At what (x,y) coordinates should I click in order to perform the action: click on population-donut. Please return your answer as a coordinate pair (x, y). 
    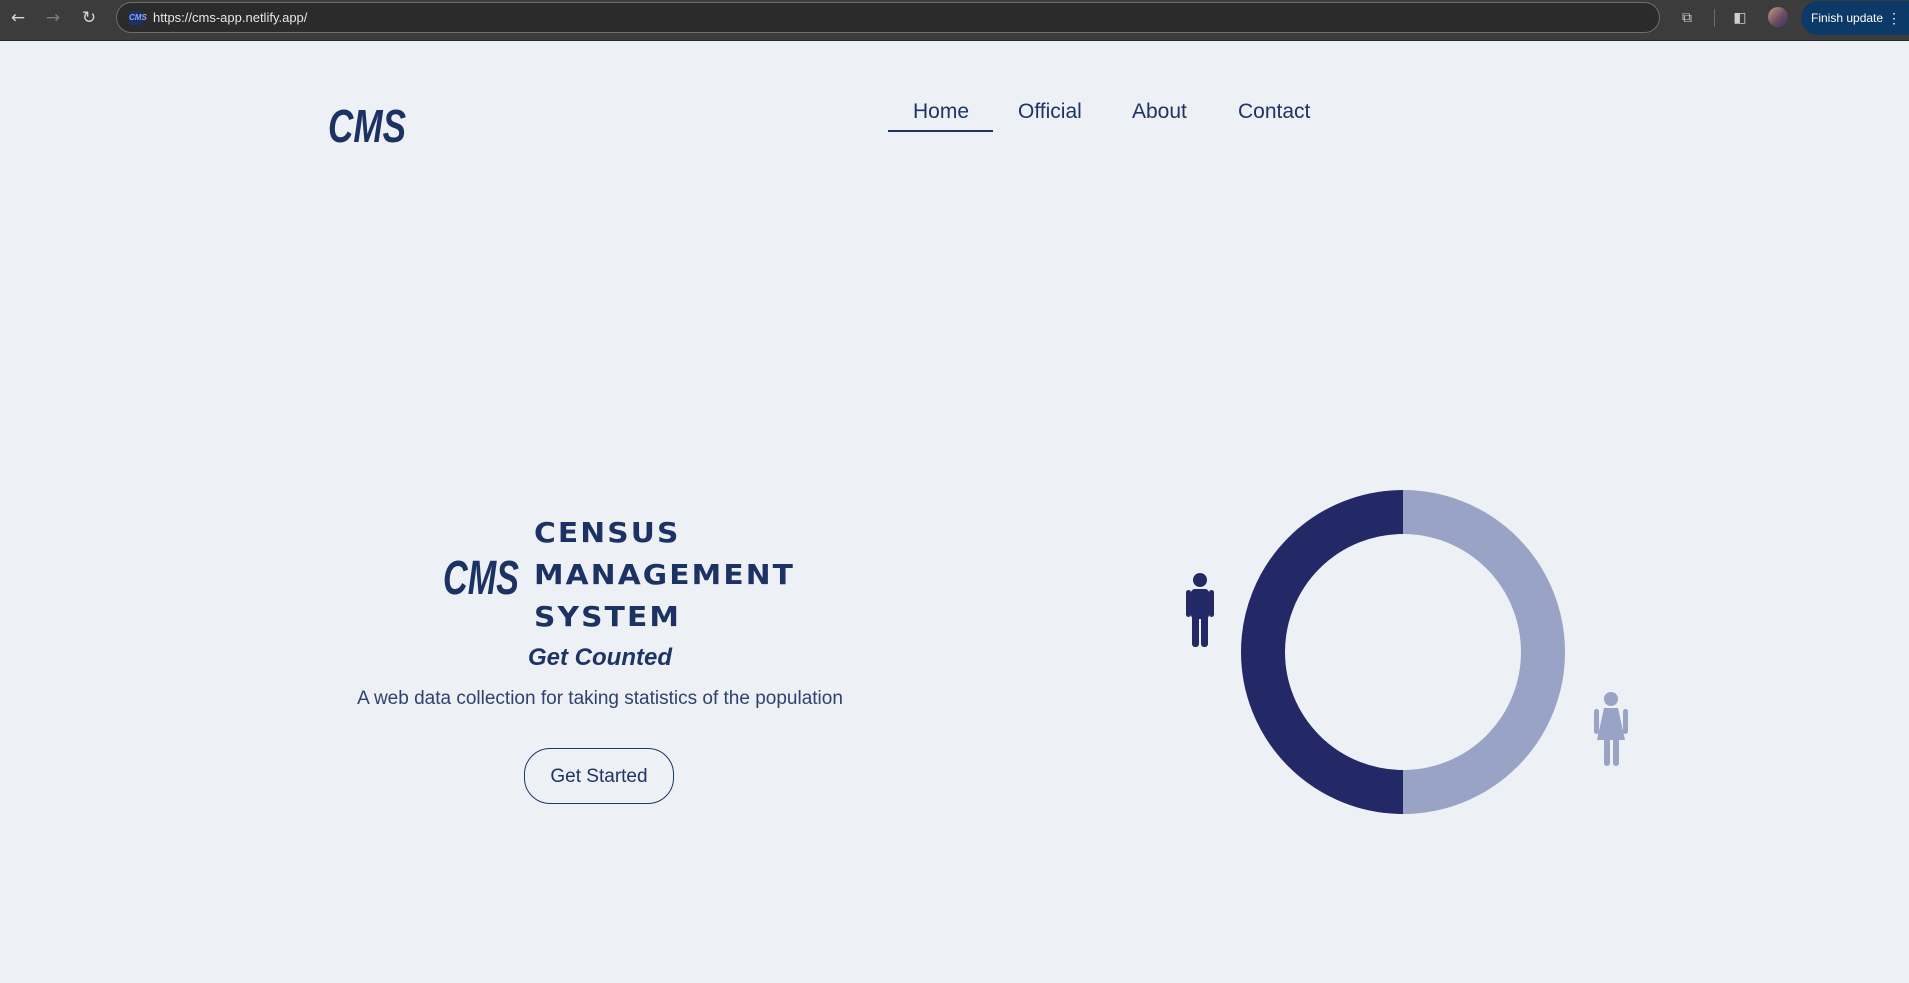
    Looking at the image, I should click on (1403, 652).